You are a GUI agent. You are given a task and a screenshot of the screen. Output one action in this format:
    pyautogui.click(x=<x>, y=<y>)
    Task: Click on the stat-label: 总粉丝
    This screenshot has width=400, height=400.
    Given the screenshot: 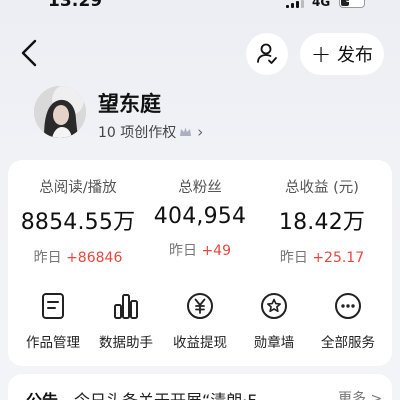 What is the action you would take?
    pyautogui.click(x=200, y=188)
    